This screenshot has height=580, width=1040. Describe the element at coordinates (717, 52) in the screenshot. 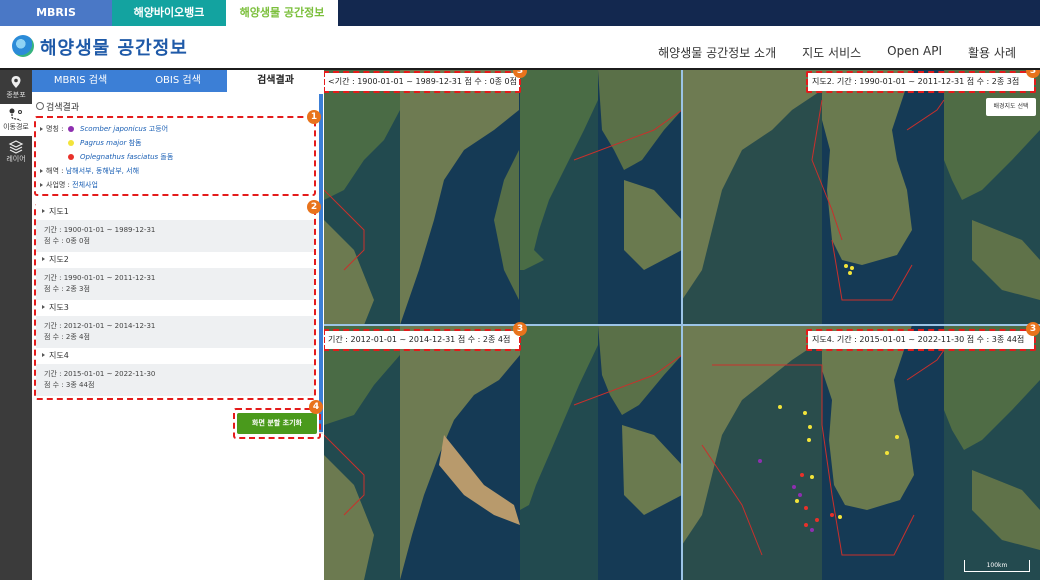

I see `nav-about: 해양생물 공간정보 소개` at that location.